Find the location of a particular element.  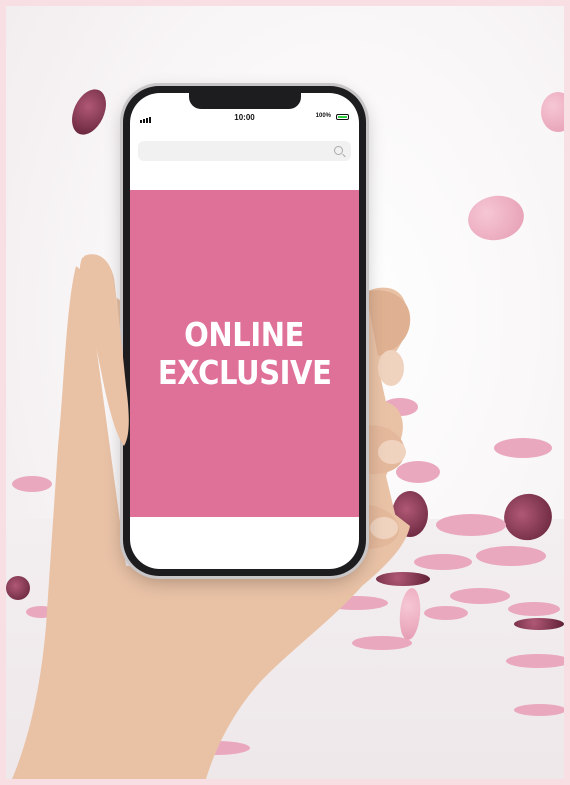

battery-percent: 100% is located at coordinates (323, 116).